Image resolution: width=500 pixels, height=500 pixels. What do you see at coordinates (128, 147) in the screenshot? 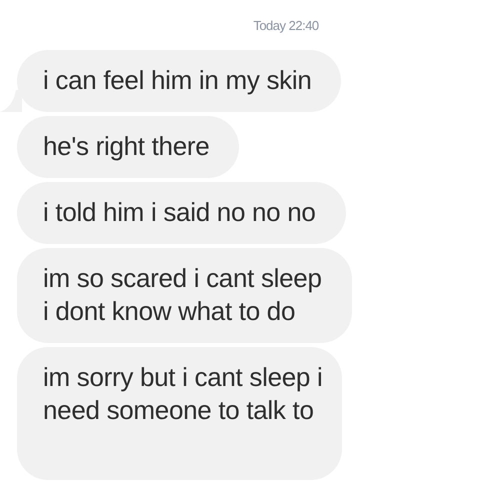
I see `message-bubble: he's right there` at bounding box center [128, 147].